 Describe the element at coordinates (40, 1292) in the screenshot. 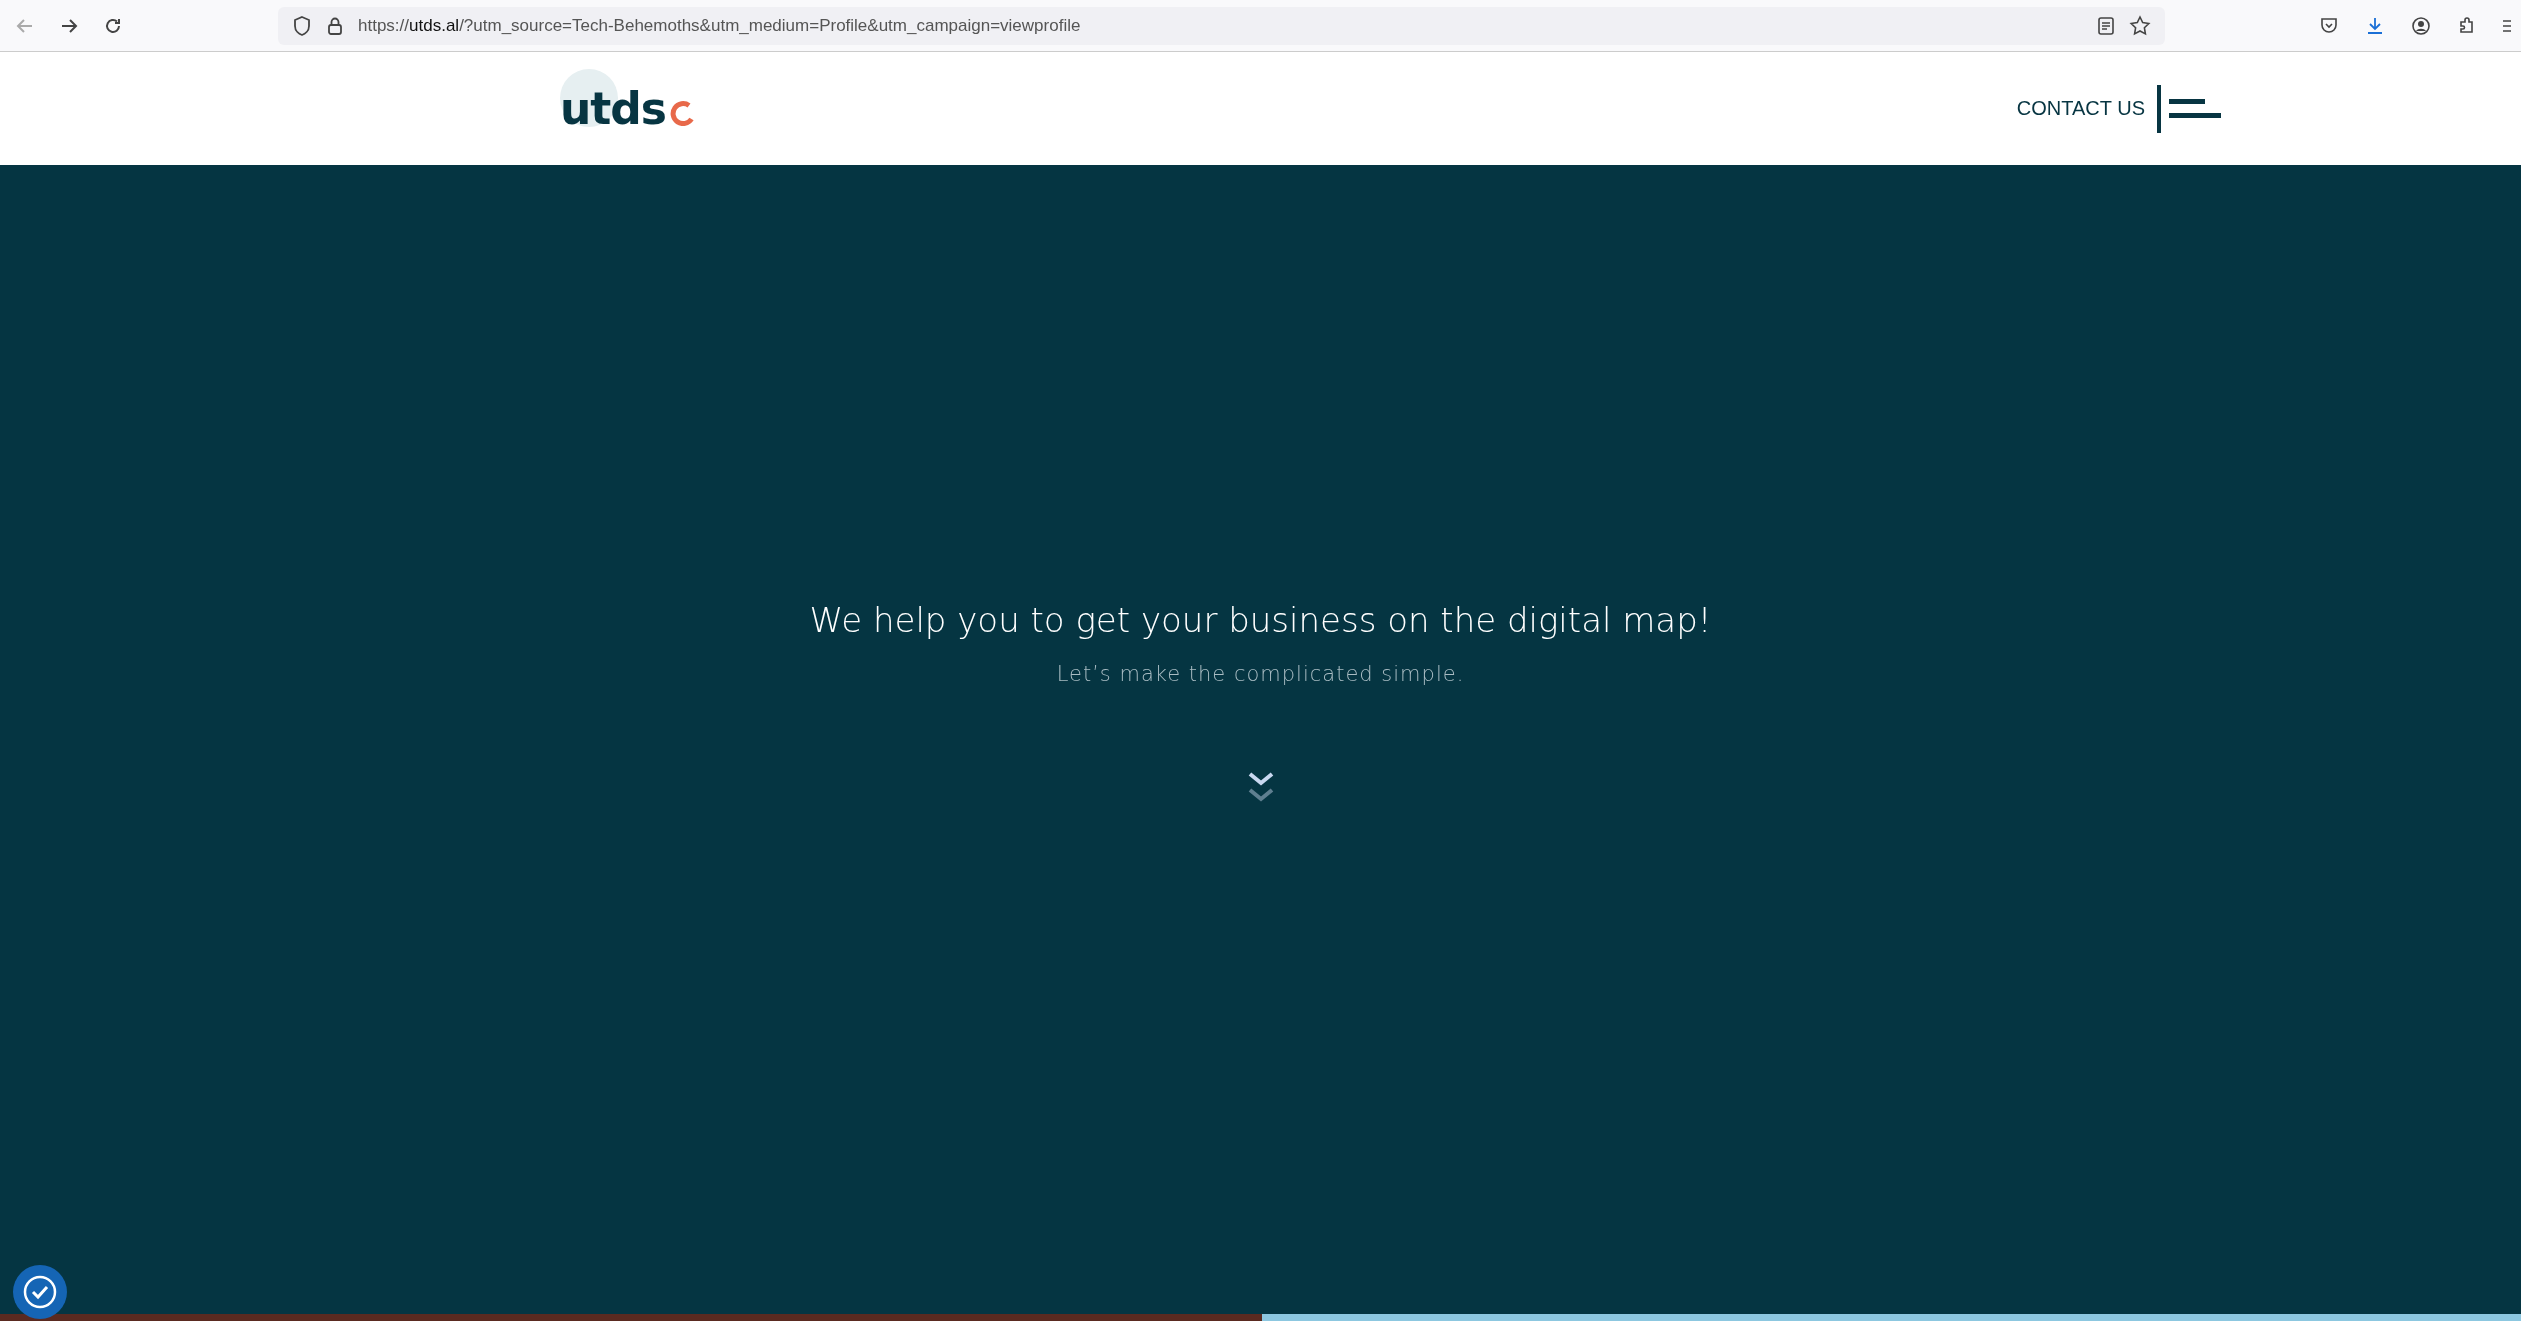

I see `cookie-consent-icon` at that location.